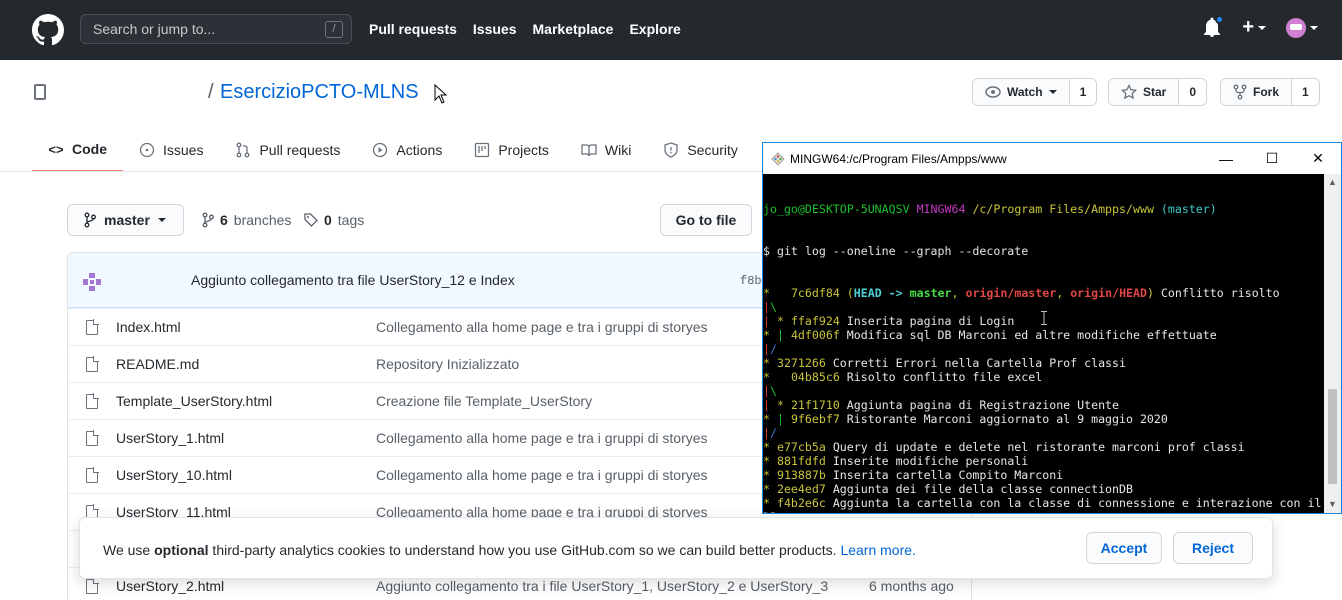  What do you see at coordinates (606, 150) in the screenshot?
I see `tab-wiki: Wiki` at bounding box center [606, 150].